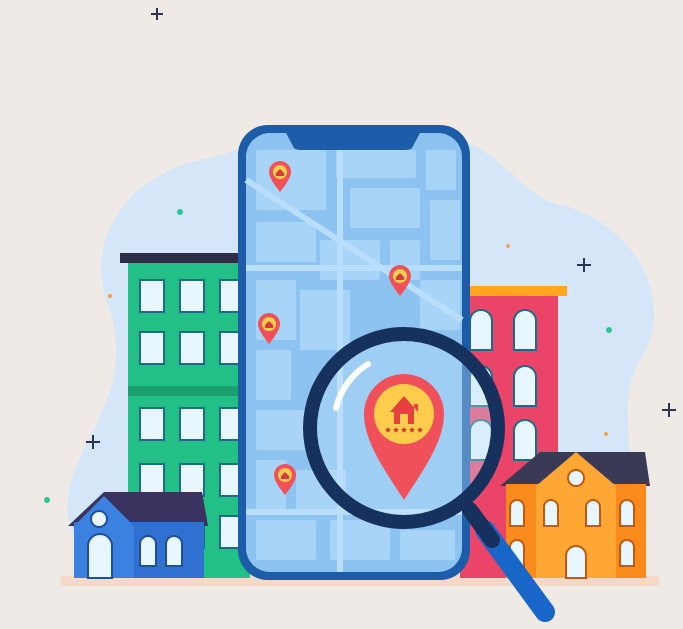 Image resolution: width=683 pixels, height=629 pixels. I want to click on orange-house, so click(575, 515).